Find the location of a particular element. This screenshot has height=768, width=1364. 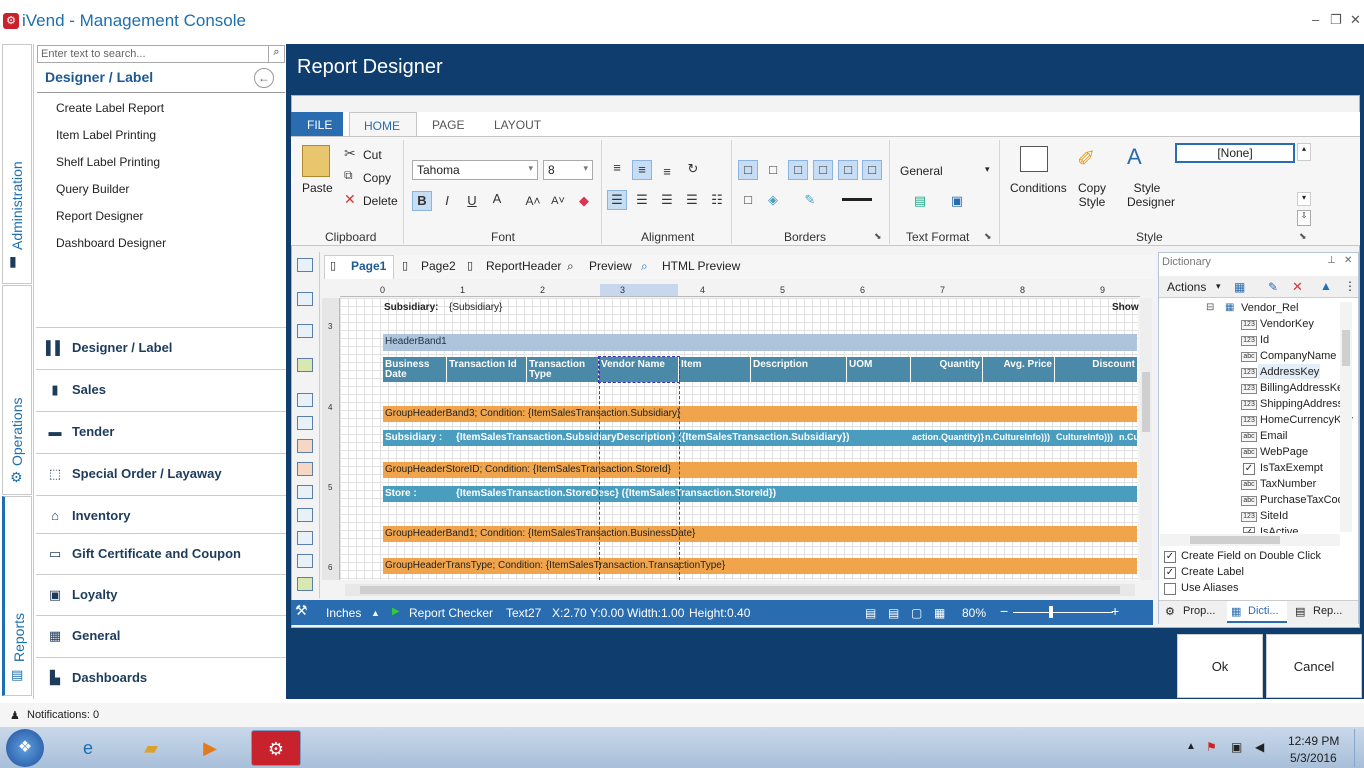

tab-page2: Page2 is located at coordinates (438, 266).